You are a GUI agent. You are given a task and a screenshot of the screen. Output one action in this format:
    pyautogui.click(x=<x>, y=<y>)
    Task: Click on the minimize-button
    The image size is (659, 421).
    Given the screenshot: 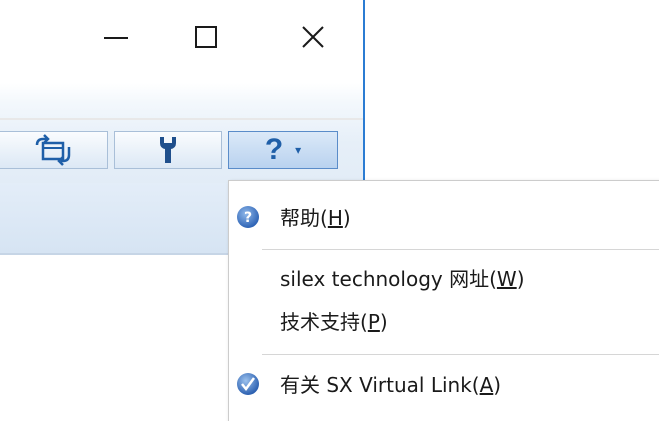 What is the action you would take?
    pyautogui.click(x=116, y=37)
    